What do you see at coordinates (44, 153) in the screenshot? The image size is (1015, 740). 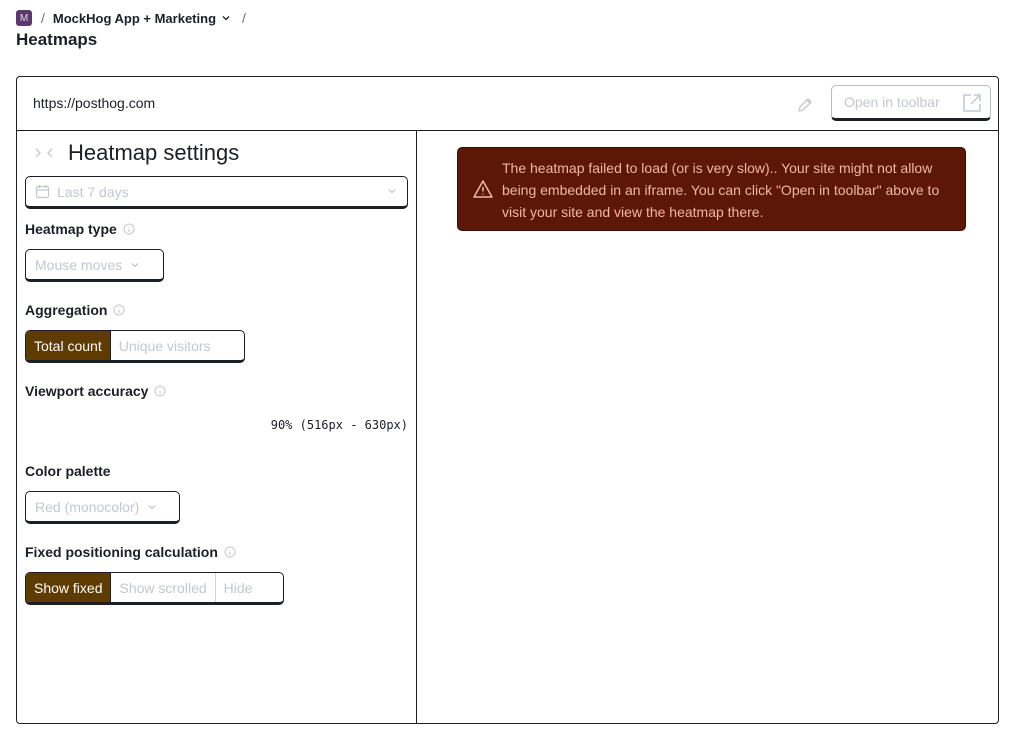 I see `collapse-icon` at bounding box center [44, 153].